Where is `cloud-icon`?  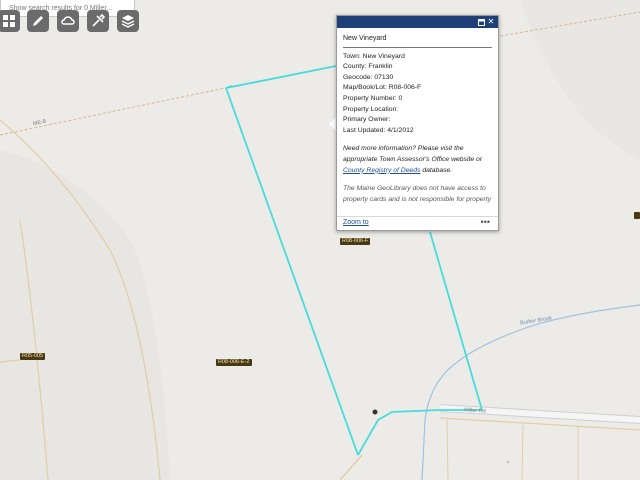
cloud-icon is located at coordinates (68, 20).